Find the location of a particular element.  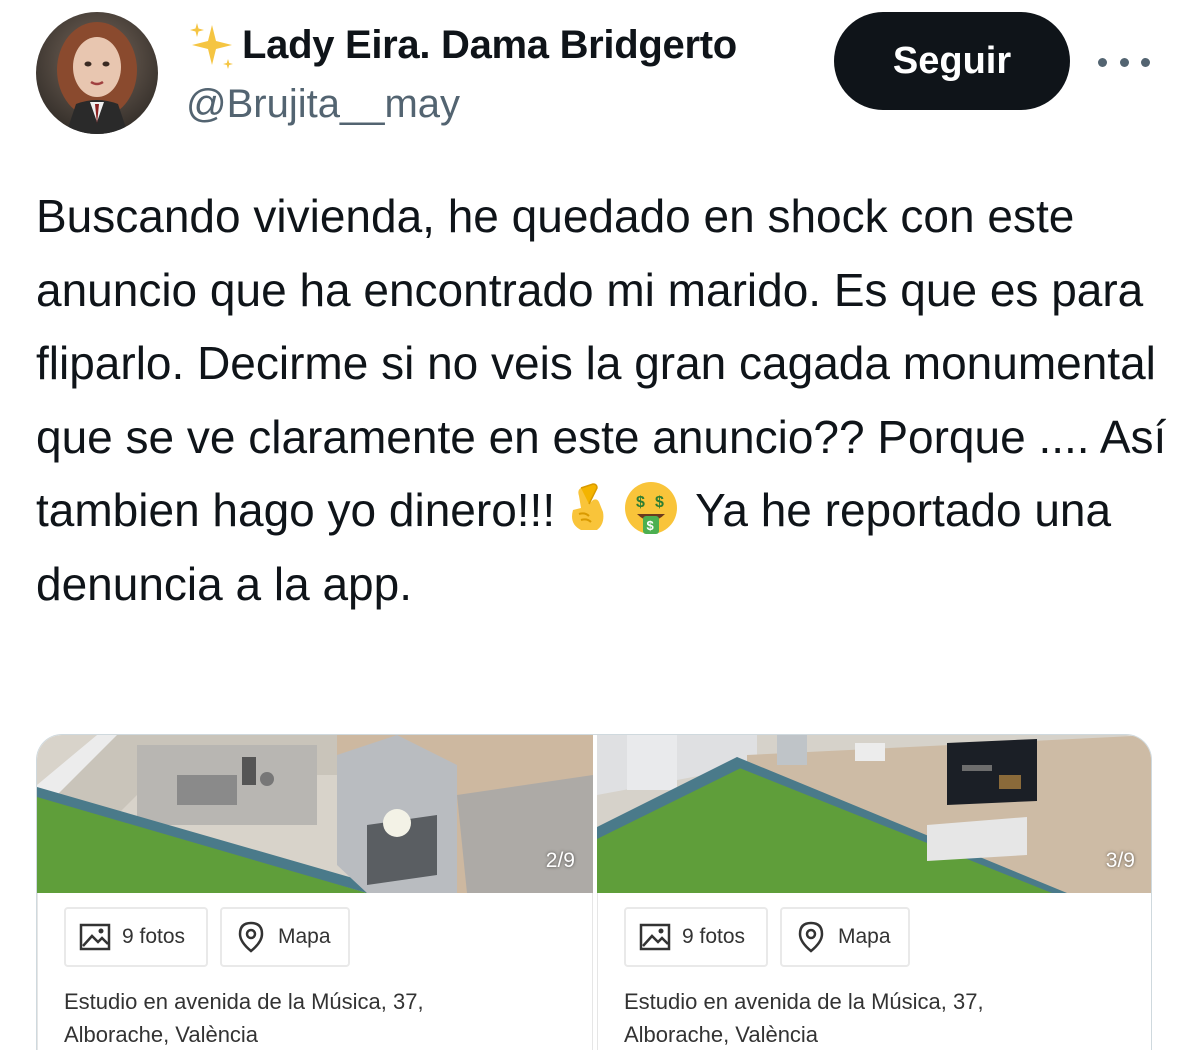

photo-counter: 3/9 is located at coordinates (1120, 860).